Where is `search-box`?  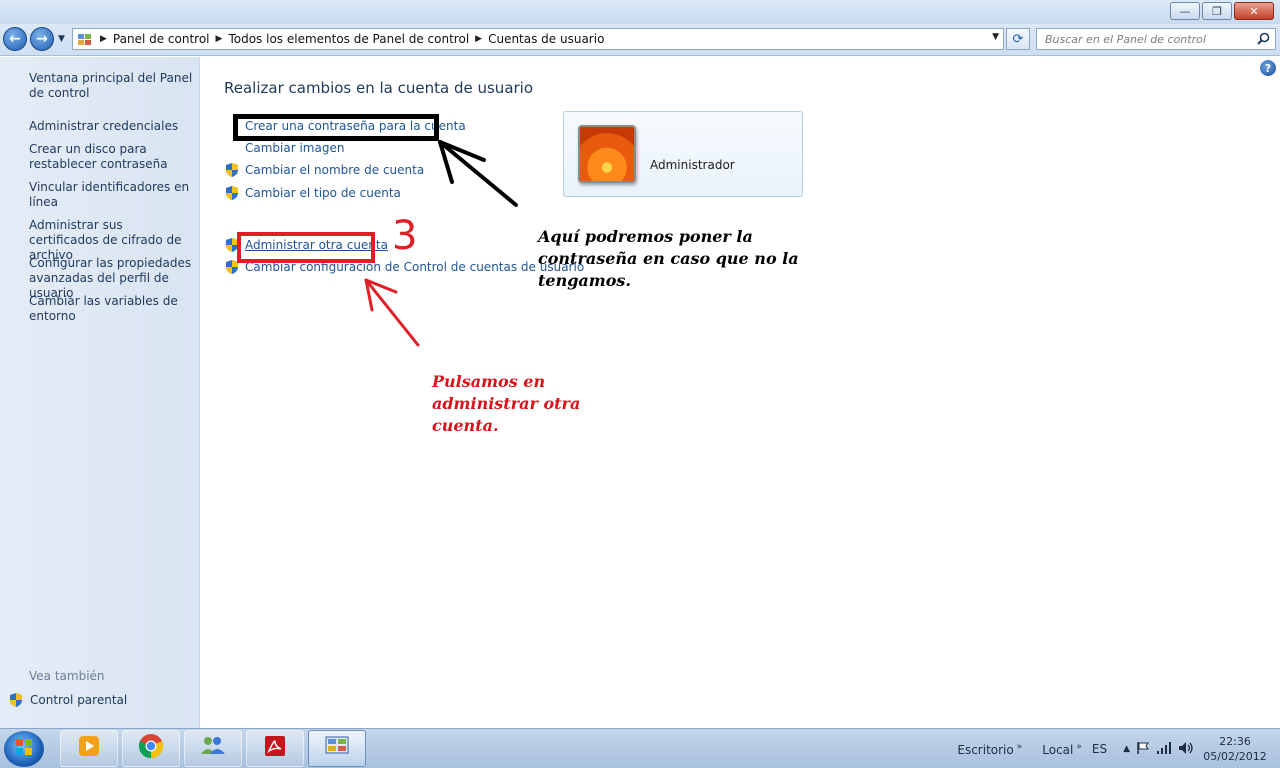 search-box is located at coordinates (1156, 39).